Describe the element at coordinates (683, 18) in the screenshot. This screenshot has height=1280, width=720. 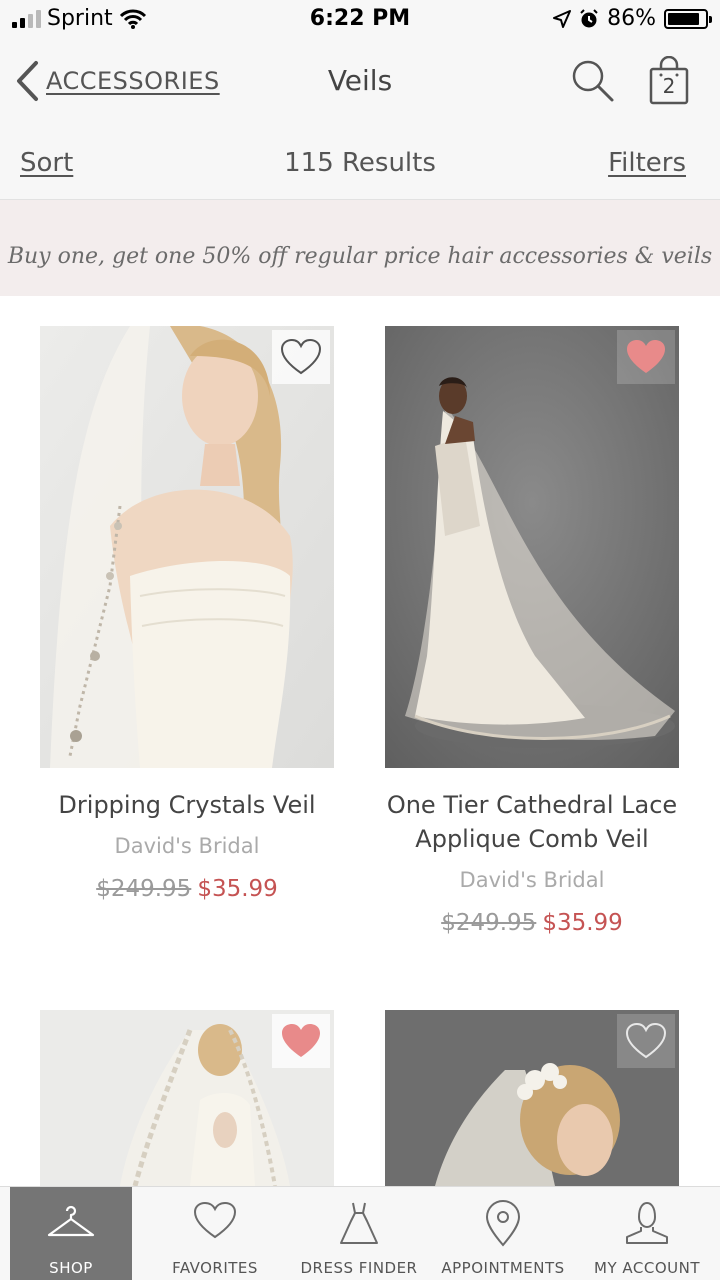
I see `battery-fill` at that location.